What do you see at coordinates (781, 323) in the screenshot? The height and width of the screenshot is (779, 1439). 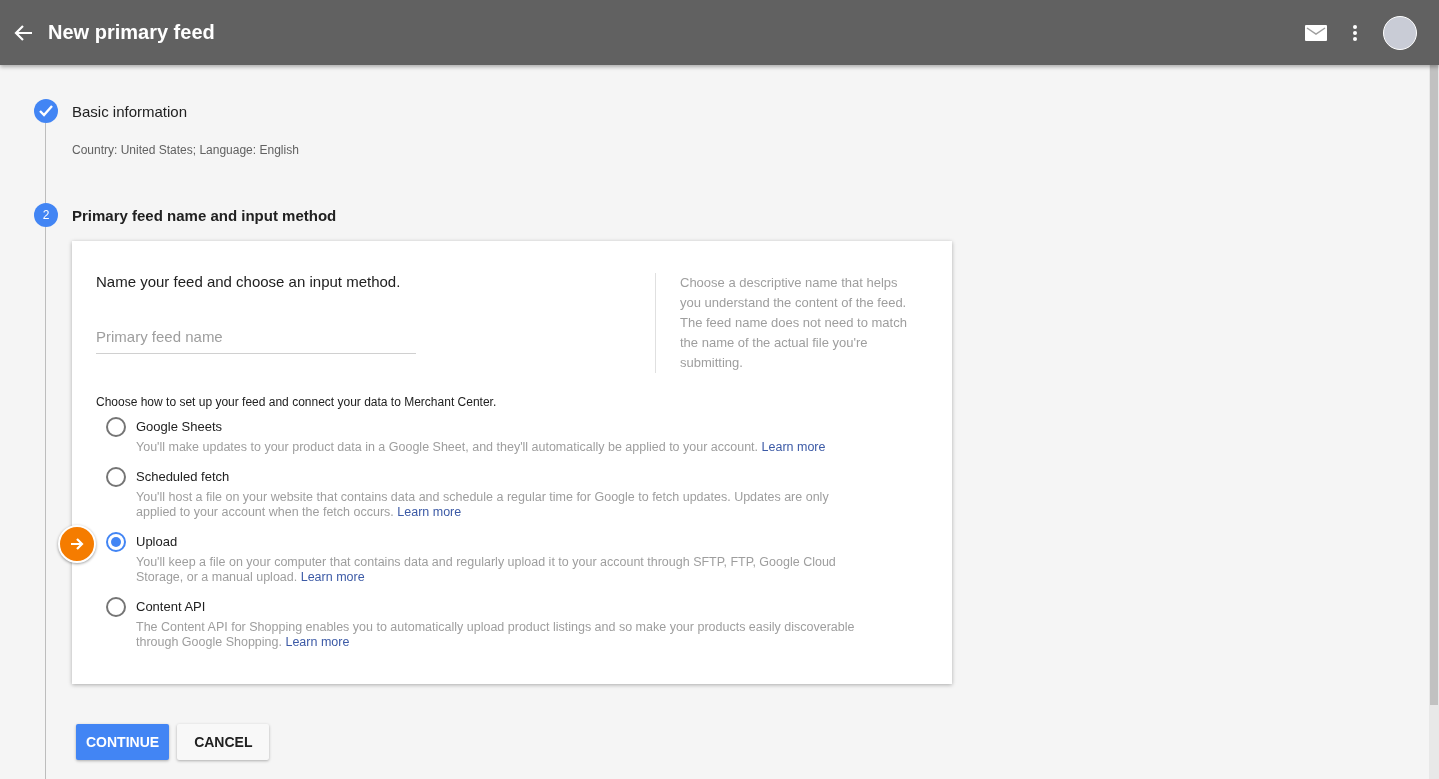 I see `help-text: Choose a descriptive name that helps you understand the content of the feed. The feed name does not need to match the name of the actual file you're submitting.` at bounding box center [781, 323].